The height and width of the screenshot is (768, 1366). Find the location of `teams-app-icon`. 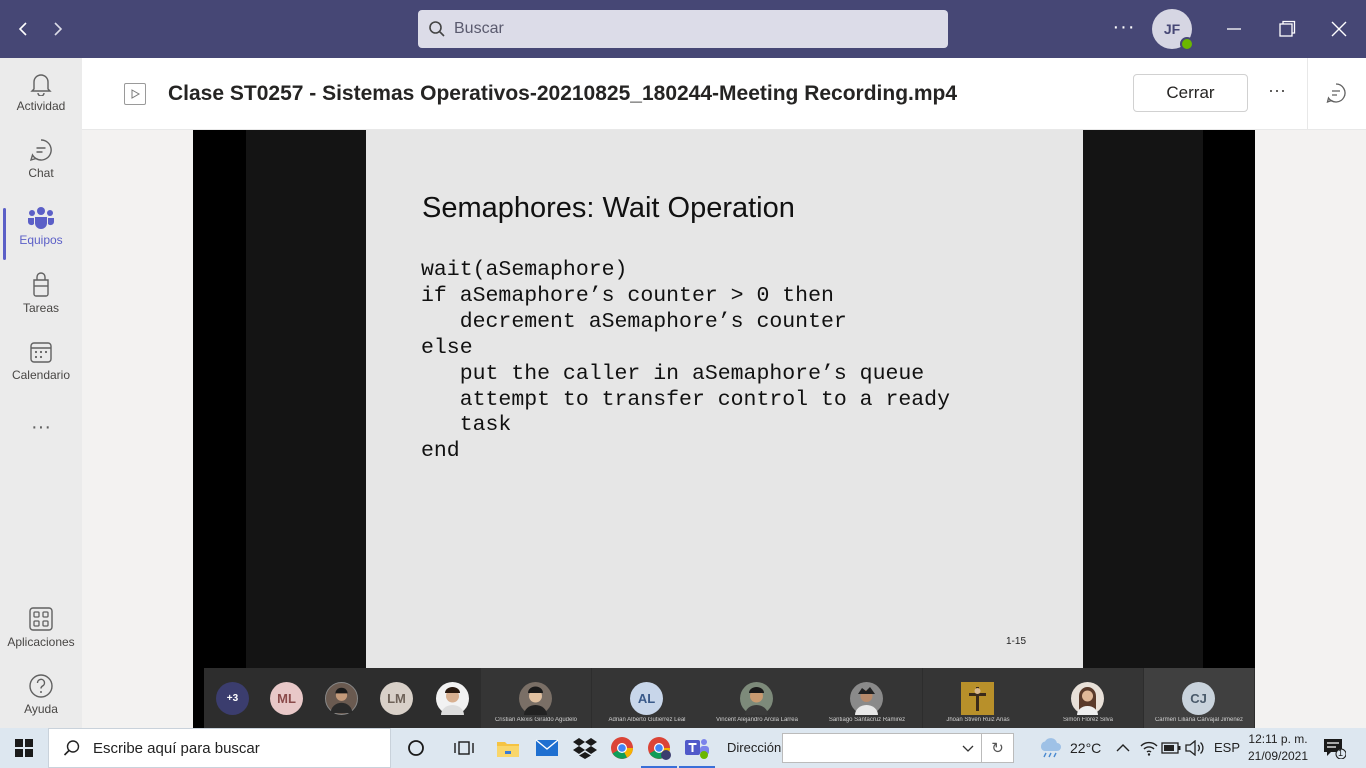

teams-app-icon is located at coordinates (697, 749).